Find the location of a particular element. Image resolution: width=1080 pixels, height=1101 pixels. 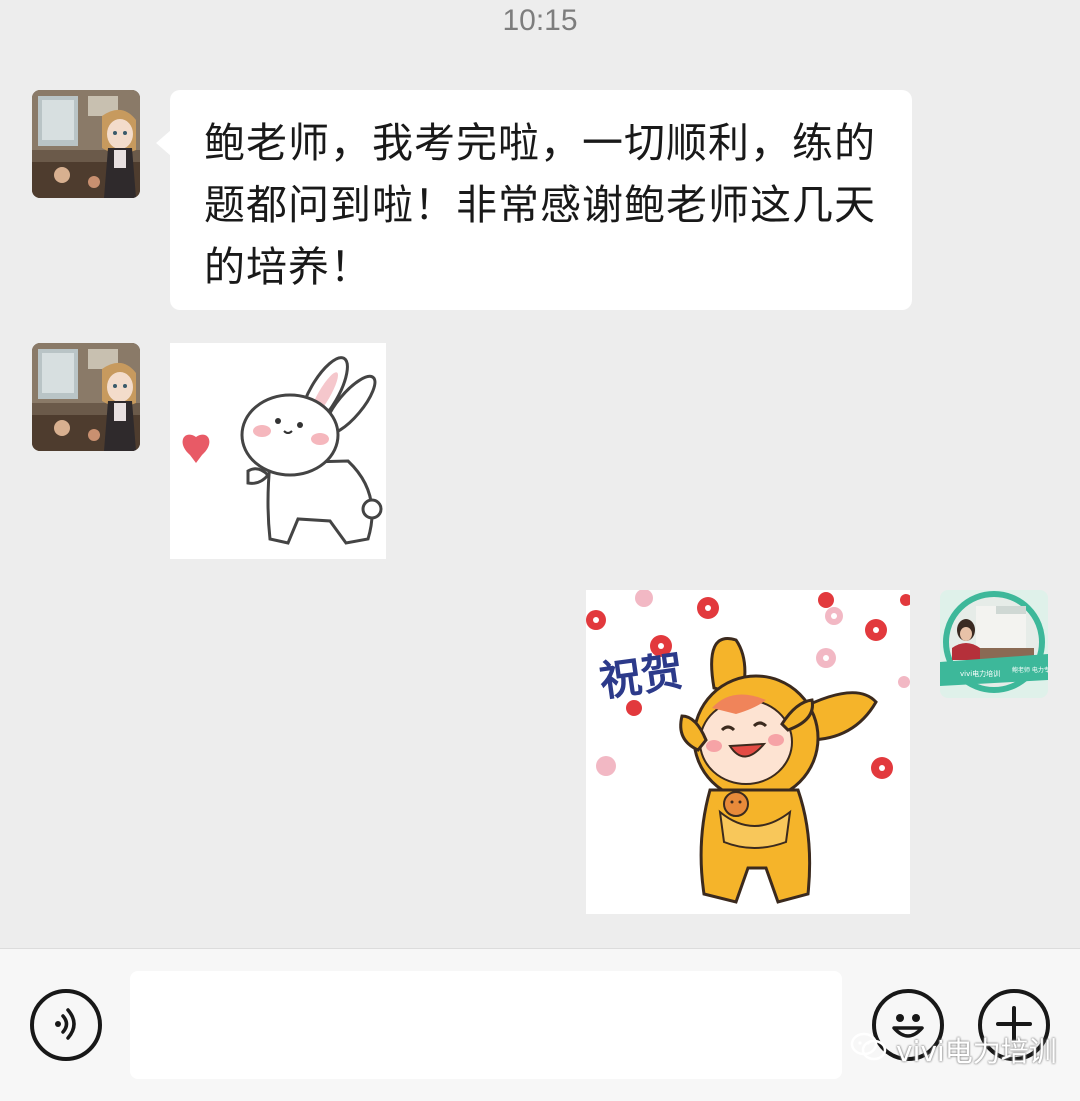

congrats-kangaroo-sticker: 祝贺 is located at coordinates (749, 751).